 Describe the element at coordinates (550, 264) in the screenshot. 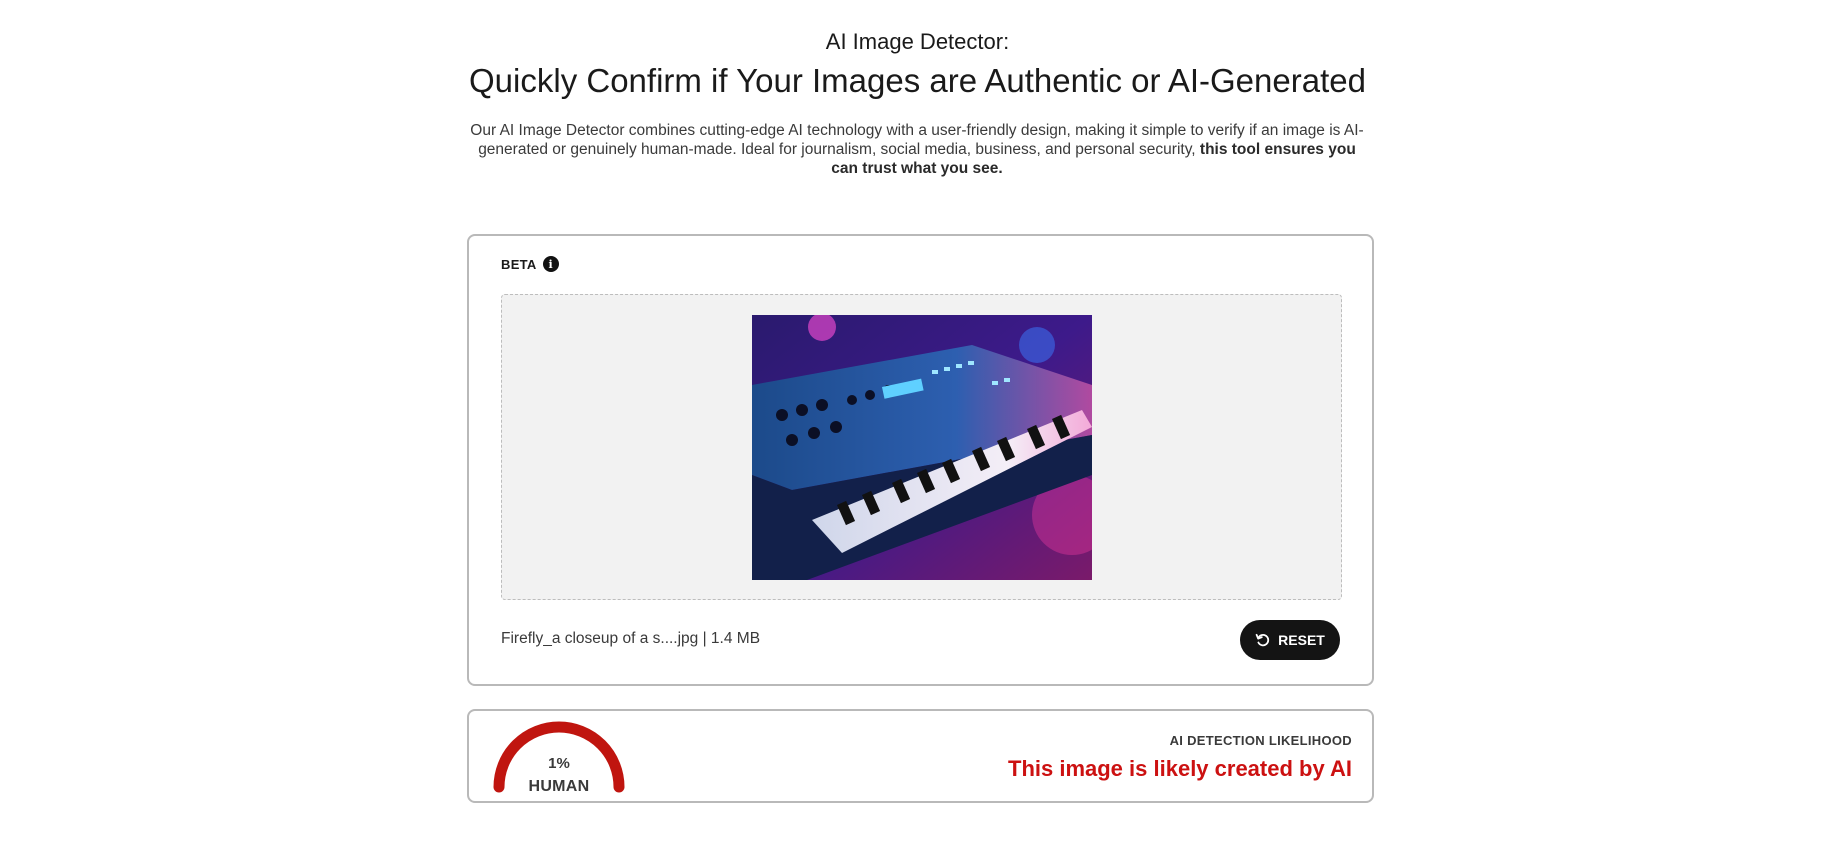

I see `info-icon: i` at that location.